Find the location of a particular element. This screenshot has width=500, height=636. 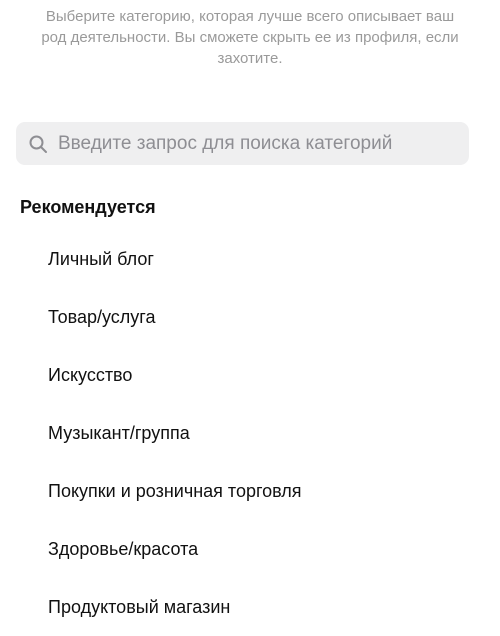

category-item-product-service: Товар/услуга is located at coordinates (250, 317).